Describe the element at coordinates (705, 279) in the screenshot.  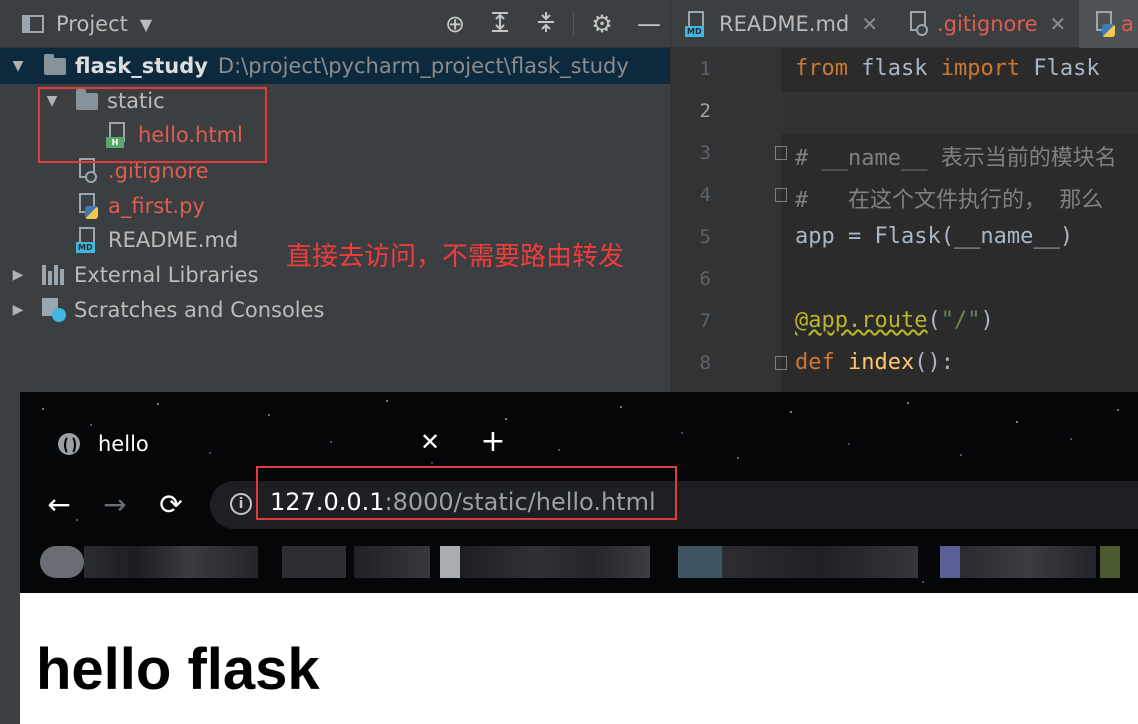
I see `line-number: 6` at that location.